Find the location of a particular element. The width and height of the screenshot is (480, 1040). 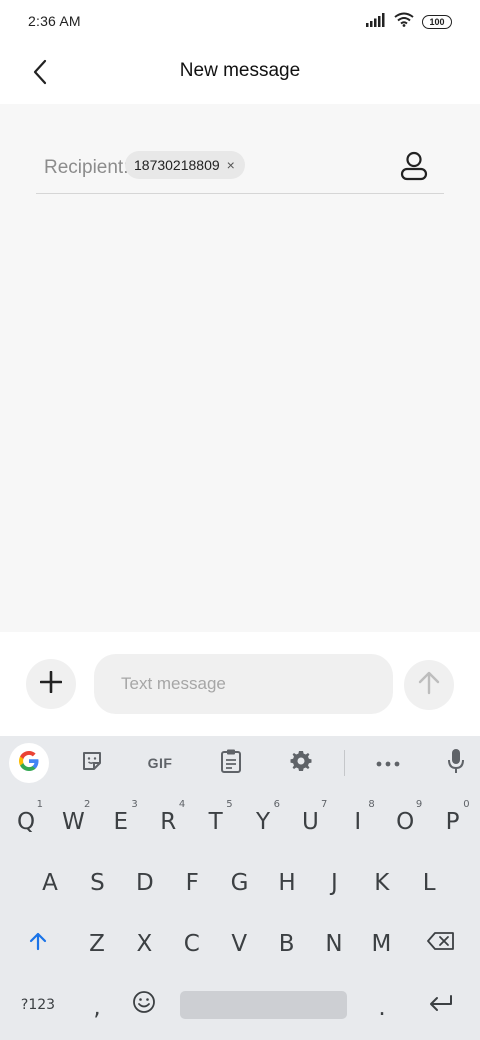

contacts-button is located at coordinates (414, 168).